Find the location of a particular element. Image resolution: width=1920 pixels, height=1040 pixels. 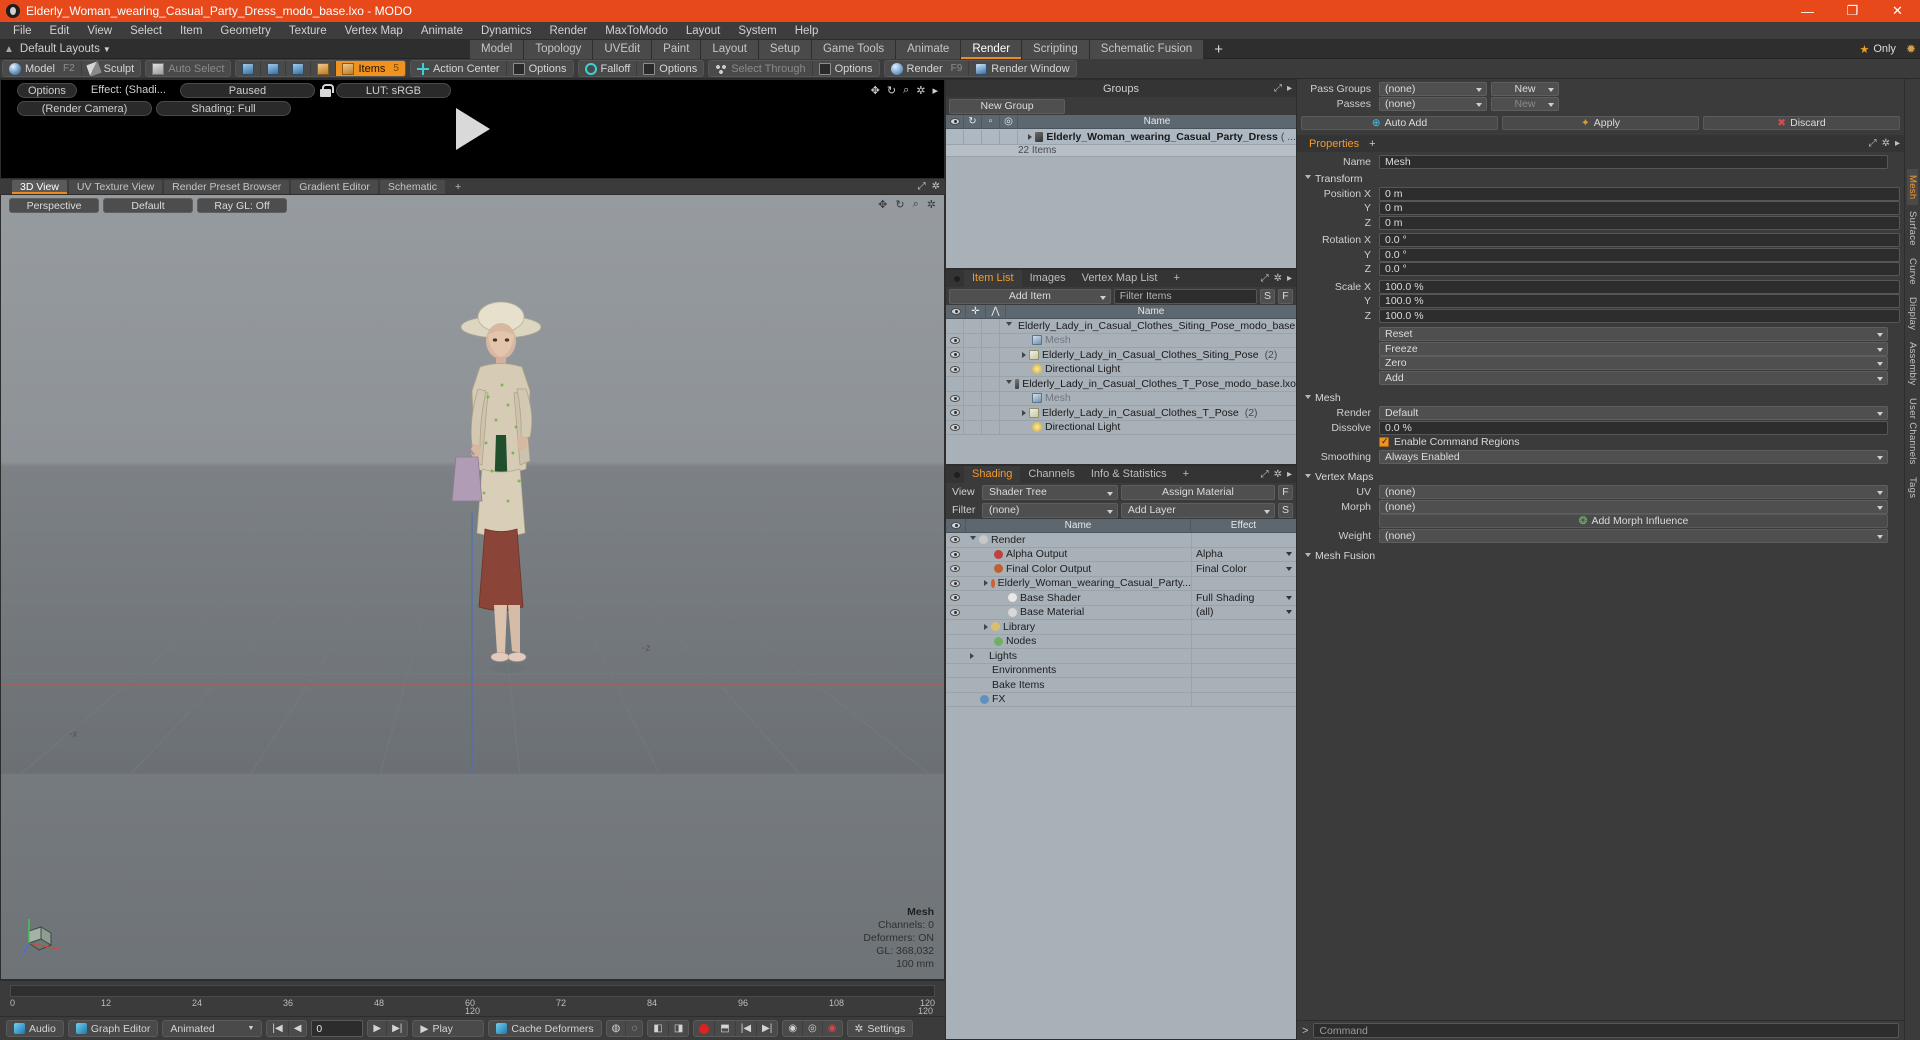

row-name-cell: Base Material is located at coordinates (1077, 612).